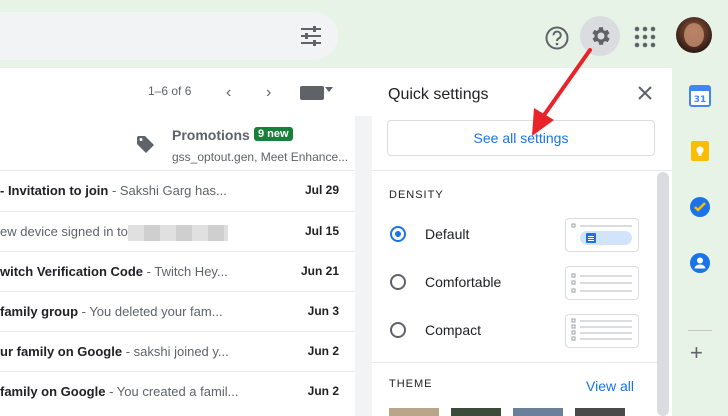 The image size is (728, 416). Describe the element at coordinates (663, 294) in the screenshot. I see `quick-settings-scrollbar` at that location.